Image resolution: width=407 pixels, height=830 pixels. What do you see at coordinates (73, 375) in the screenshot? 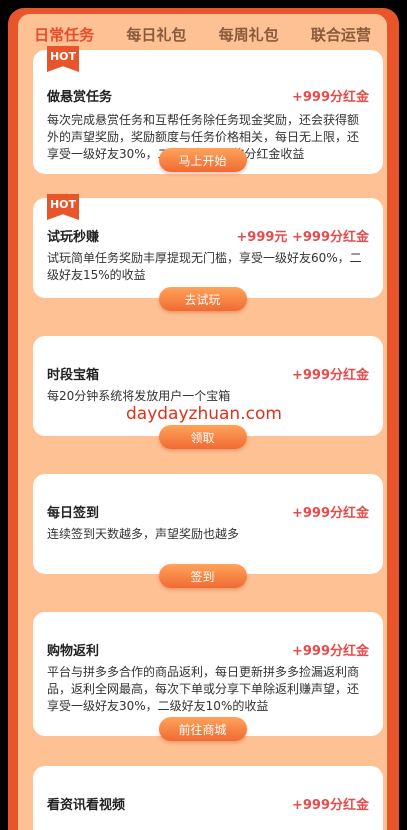
I see `task-title: 时段宝箱` at bounding box center [73, 375].